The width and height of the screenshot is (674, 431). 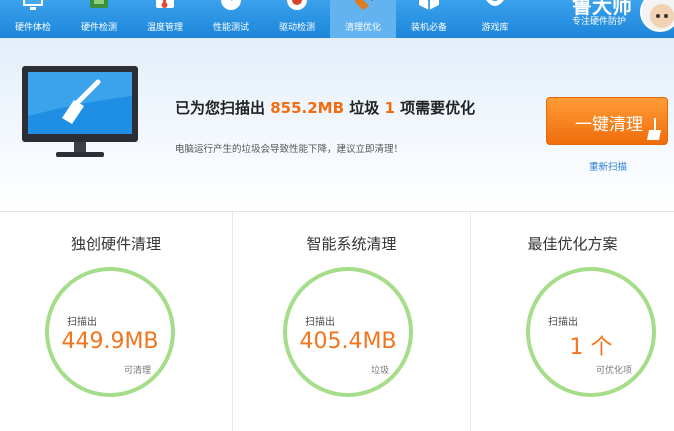 What do you see at coordinates (599, 22) in the screenshot?
I see `brand-subtitle: 专注硬件防护` at bounding box center [599, 22].